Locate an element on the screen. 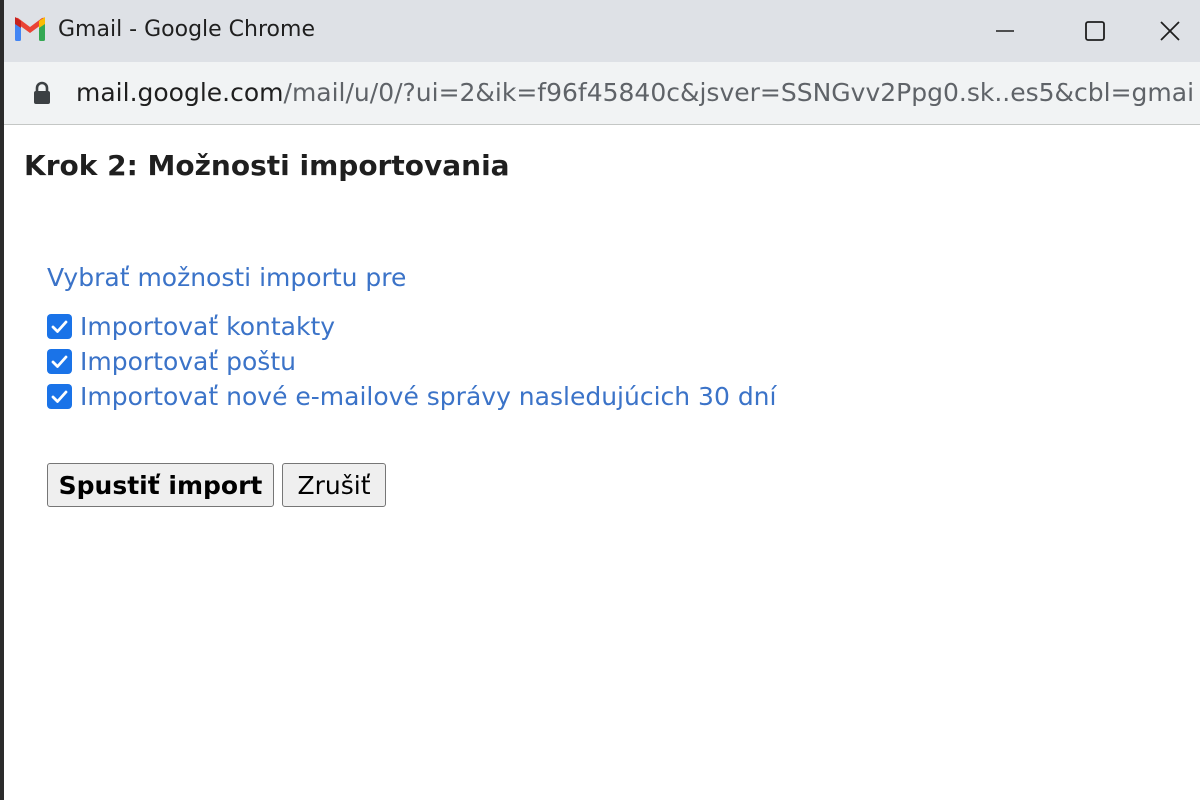 Image resolution: width=1200 pixels, height=800 pixels. options-label: Vybrať možnosti importu pre is located at coordinates (227, 277).